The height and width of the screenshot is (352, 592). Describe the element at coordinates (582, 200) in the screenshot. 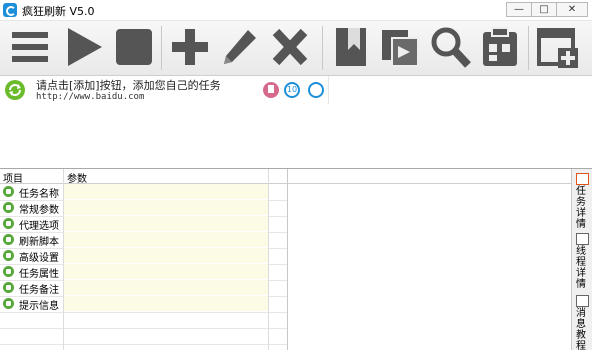

I see `tab-task-details: 任务详情` at that location.